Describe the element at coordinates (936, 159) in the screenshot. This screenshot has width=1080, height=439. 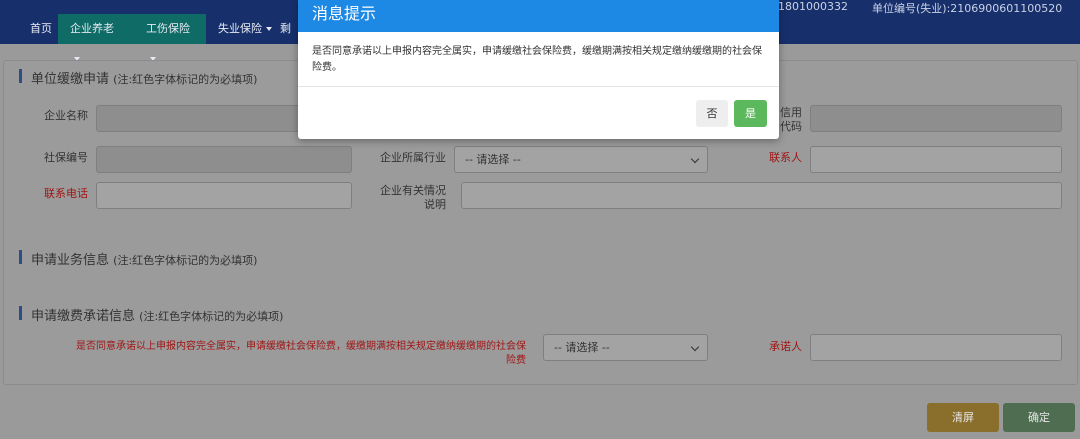
I see `contact-input` at that location.